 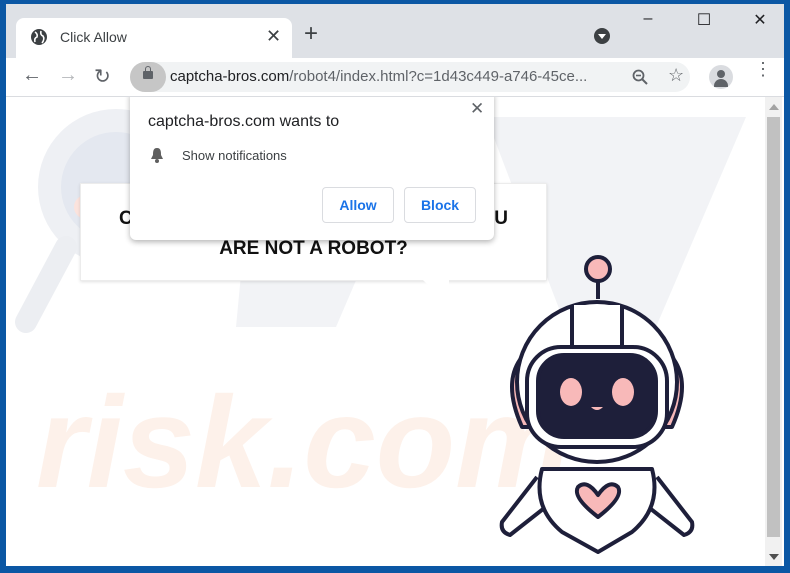 What do you see at coordinates (571, 392) in the screenshot?
I see `robot-left-eye` at bounding box center [571, 392].